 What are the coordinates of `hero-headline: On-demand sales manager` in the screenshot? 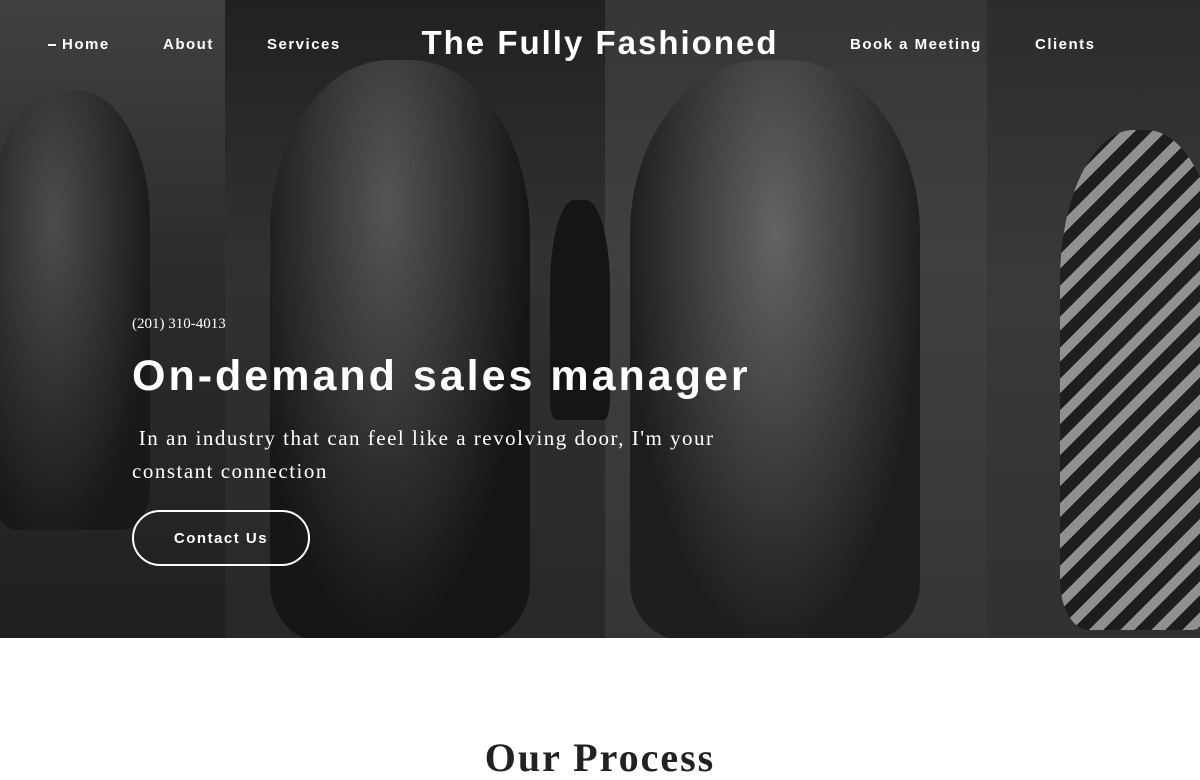 It's located at (441, 376).